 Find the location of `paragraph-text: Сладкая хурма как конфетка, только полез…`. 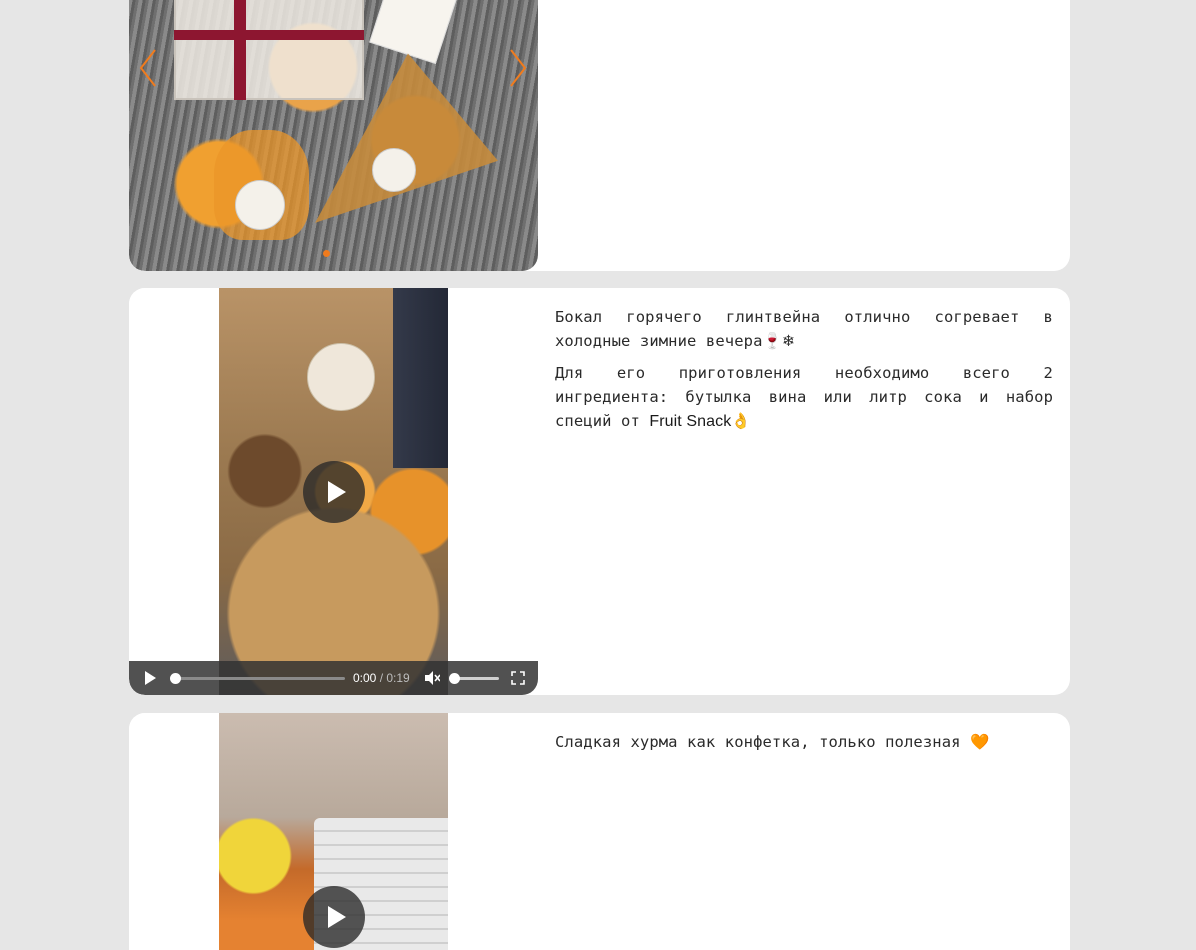

paragraph-text: Сладкая хурма как конфетка, только полез… is located at coordinates (762, 742).